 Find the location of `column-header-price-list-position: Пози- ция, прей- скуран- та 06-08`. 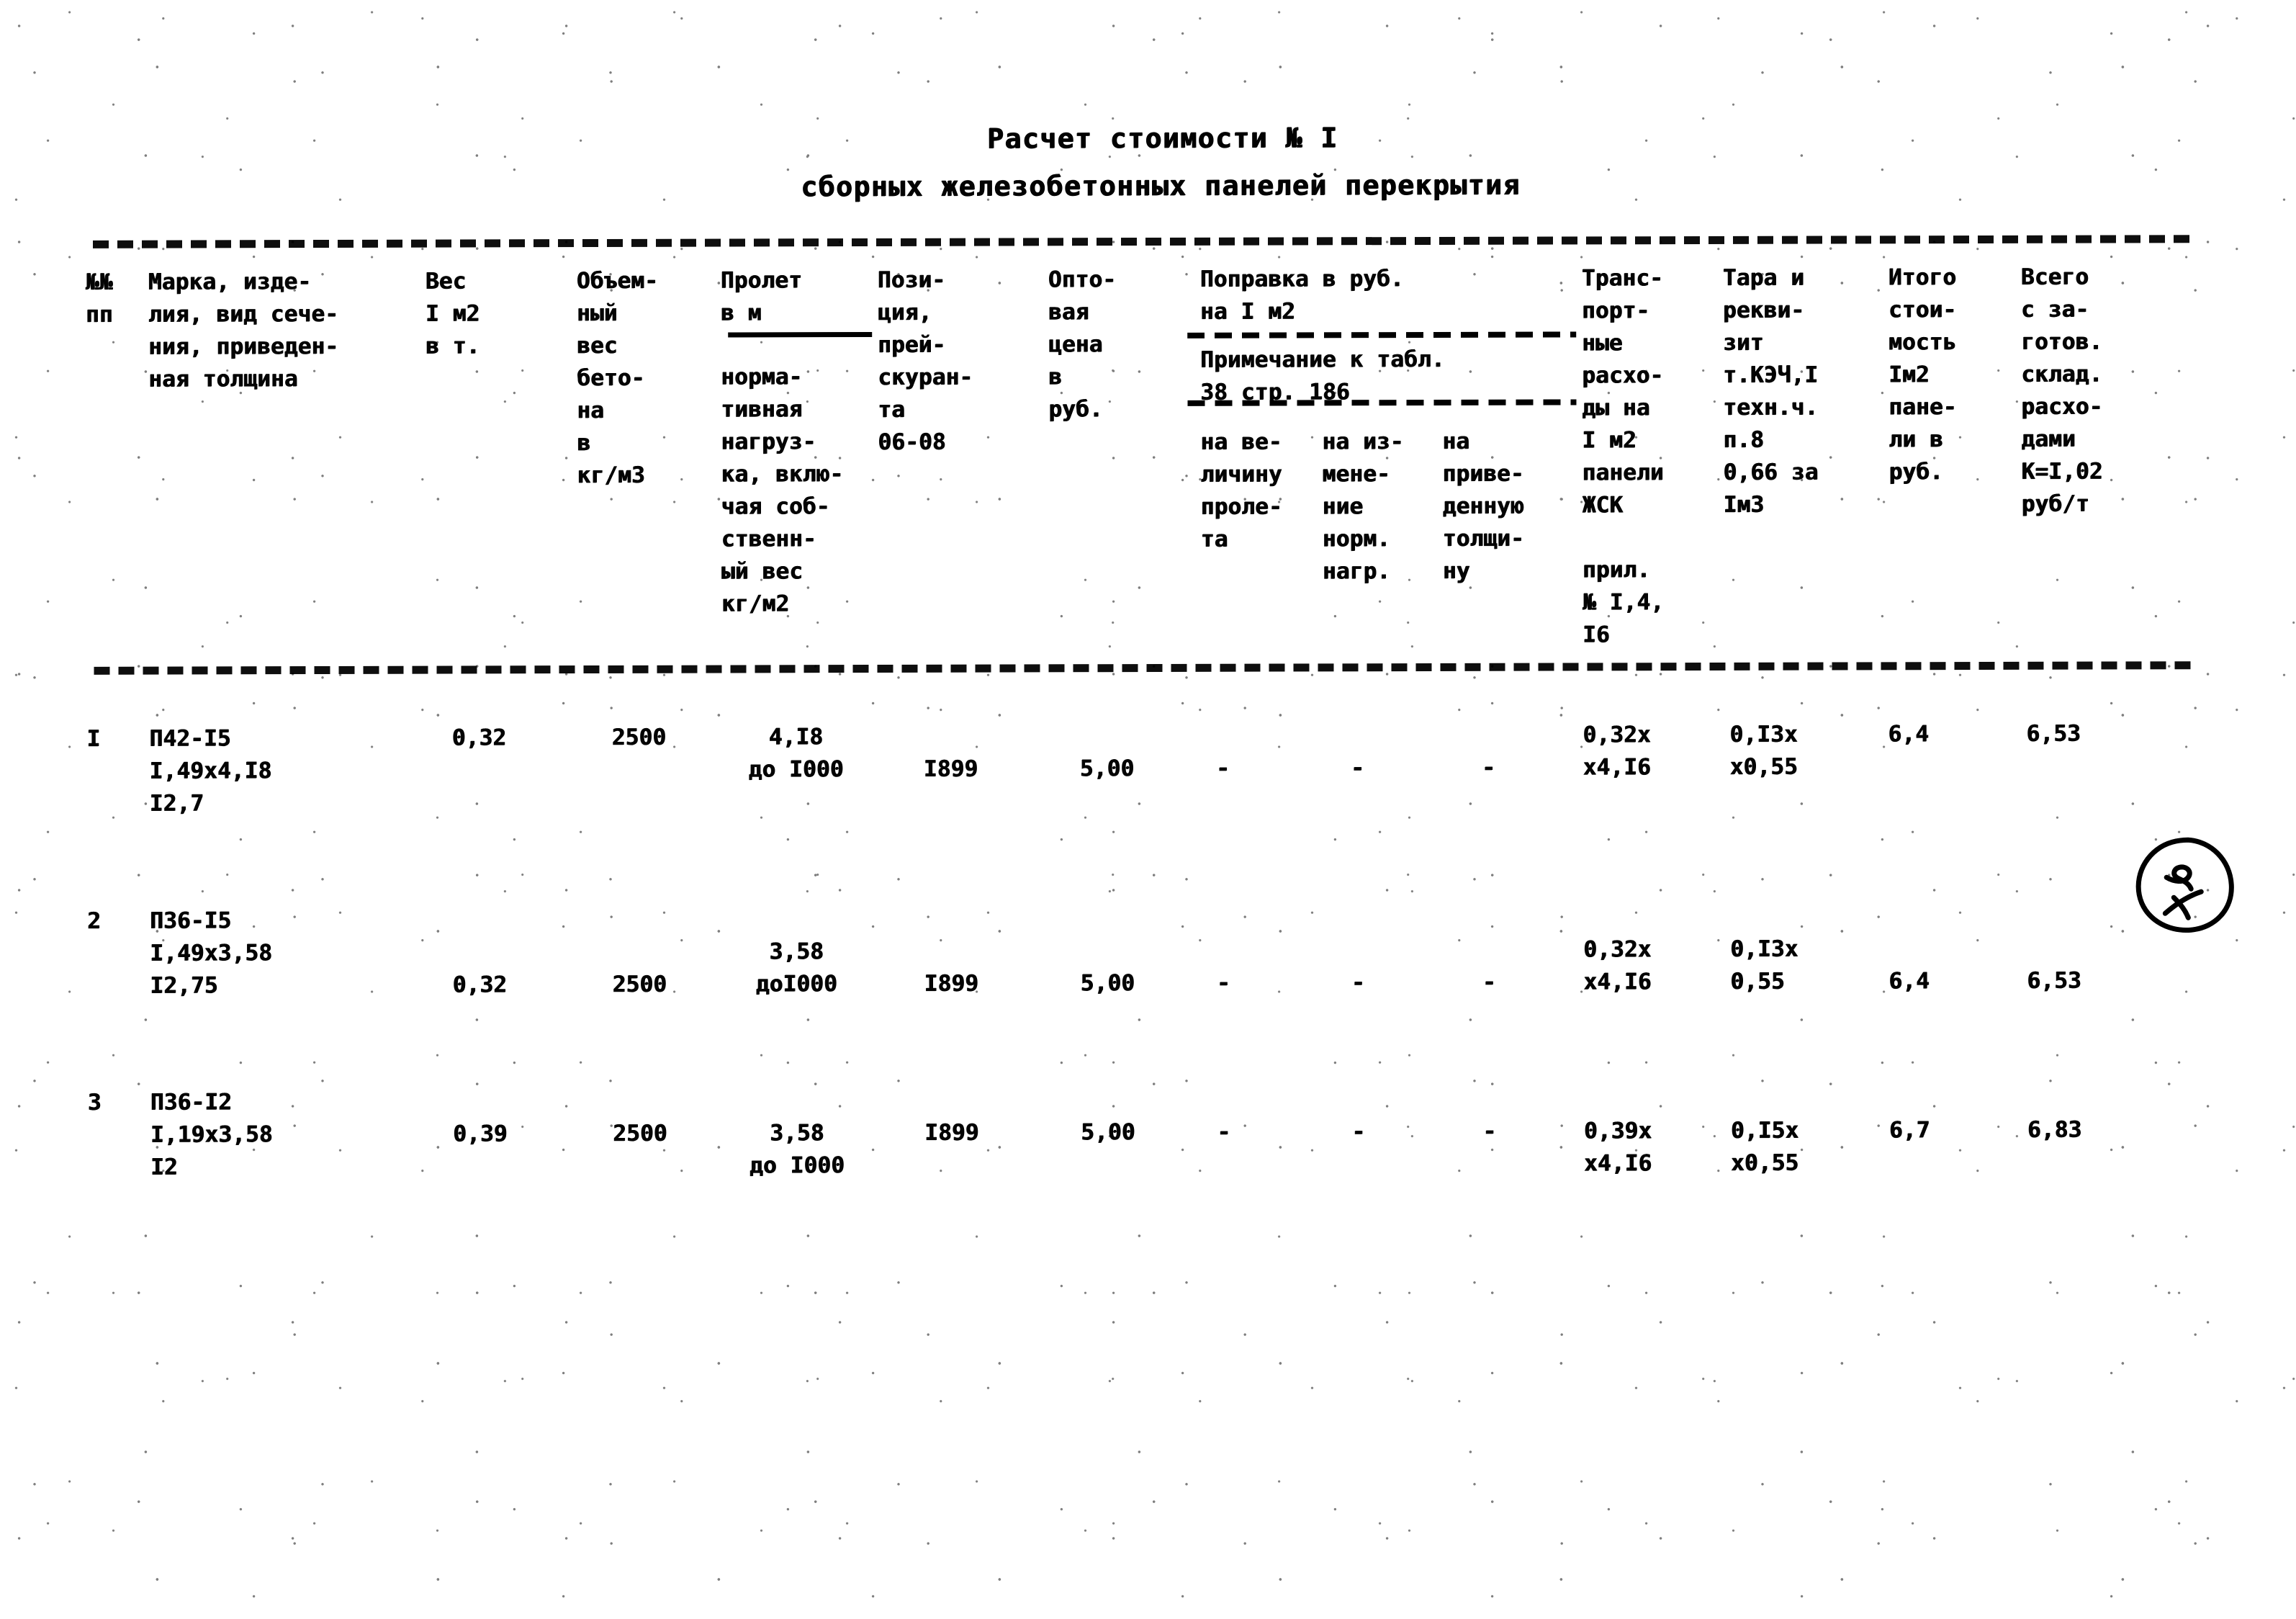

column-header-price-list-position: Пози- ция, прей- скуран- та 06-08 is located at coordinates (925, 360).